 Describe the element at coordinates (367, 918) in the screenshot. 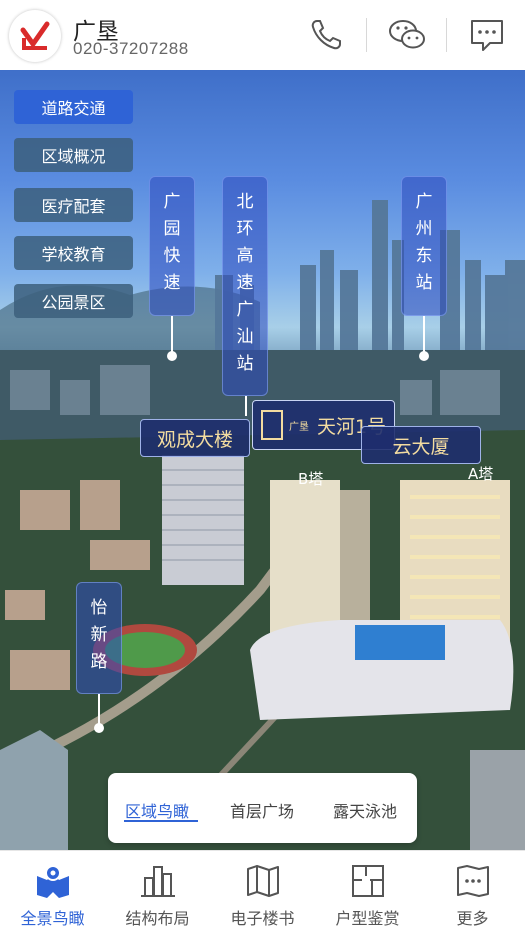

I see `nav-label: 户型鉴赏` at that location.